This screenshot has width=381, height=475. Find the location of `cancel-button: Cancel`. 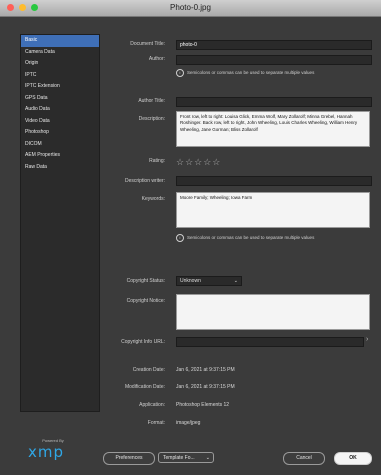

cancel-button: Cancel is located at coordinates (304, 458).